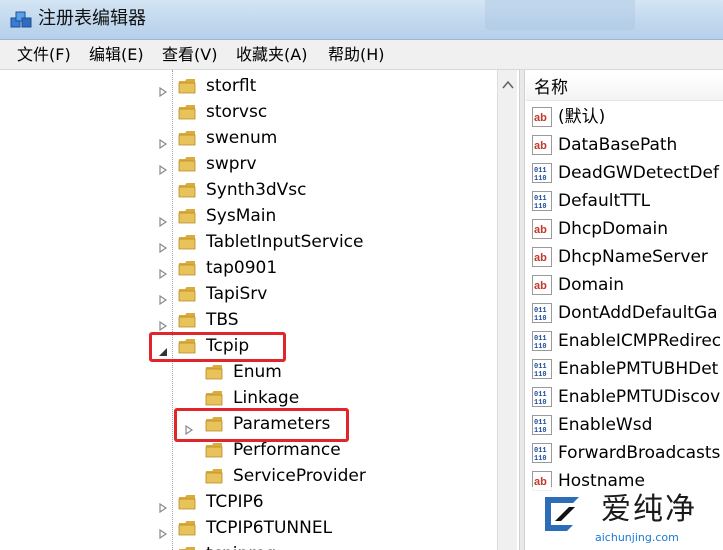 This screenshot has height=550, width=723. I want to click on value-name: DefaultTTL, so click(604, 201).